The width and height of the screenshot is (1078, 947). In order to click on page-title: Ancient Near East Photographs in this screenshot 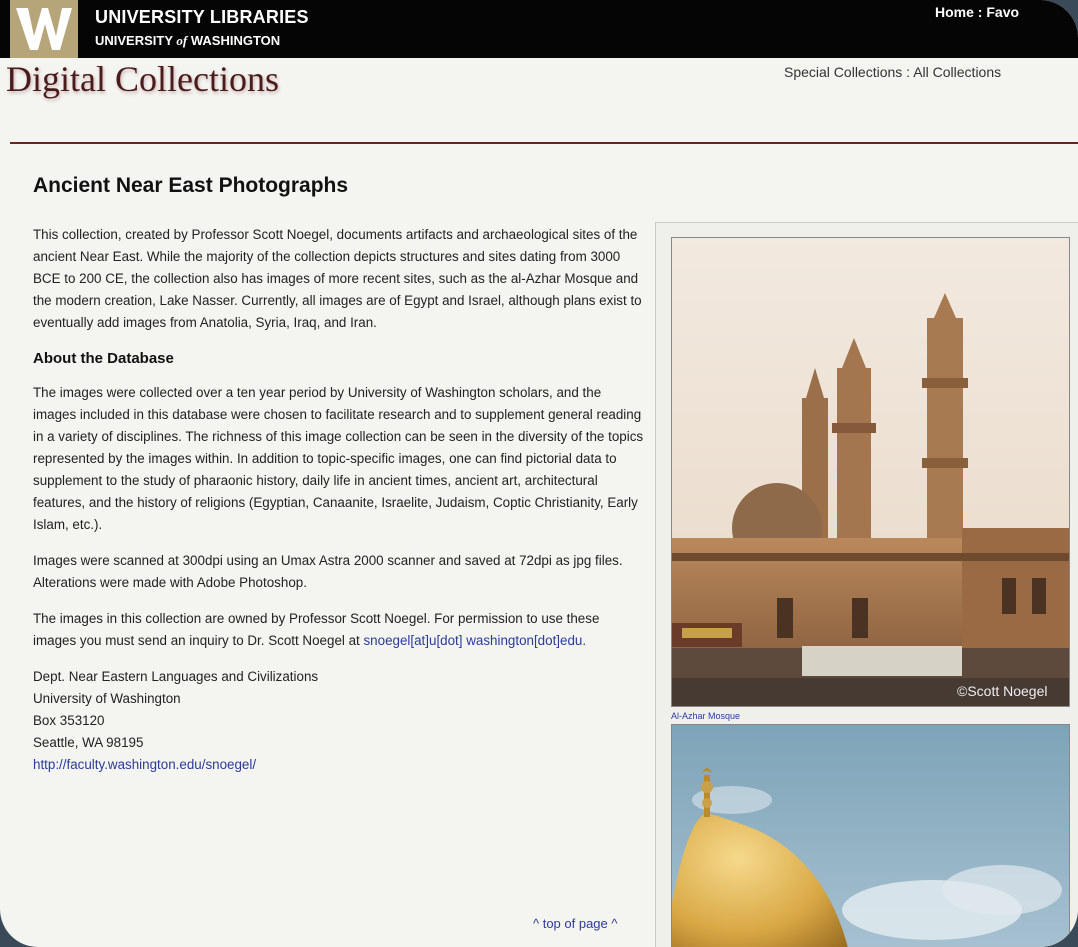, I will do `click(191, 185)`.